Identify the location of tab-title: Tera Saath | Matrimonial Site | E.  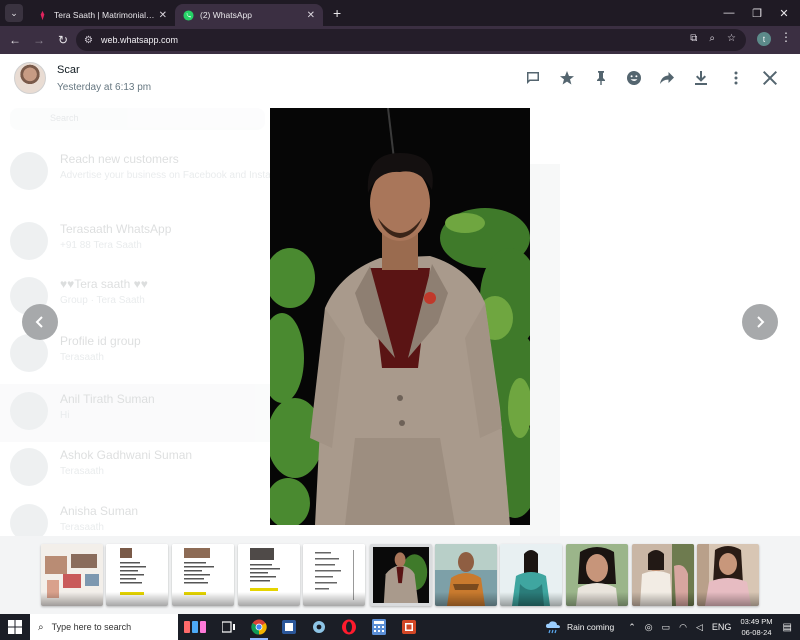
(104, 15).